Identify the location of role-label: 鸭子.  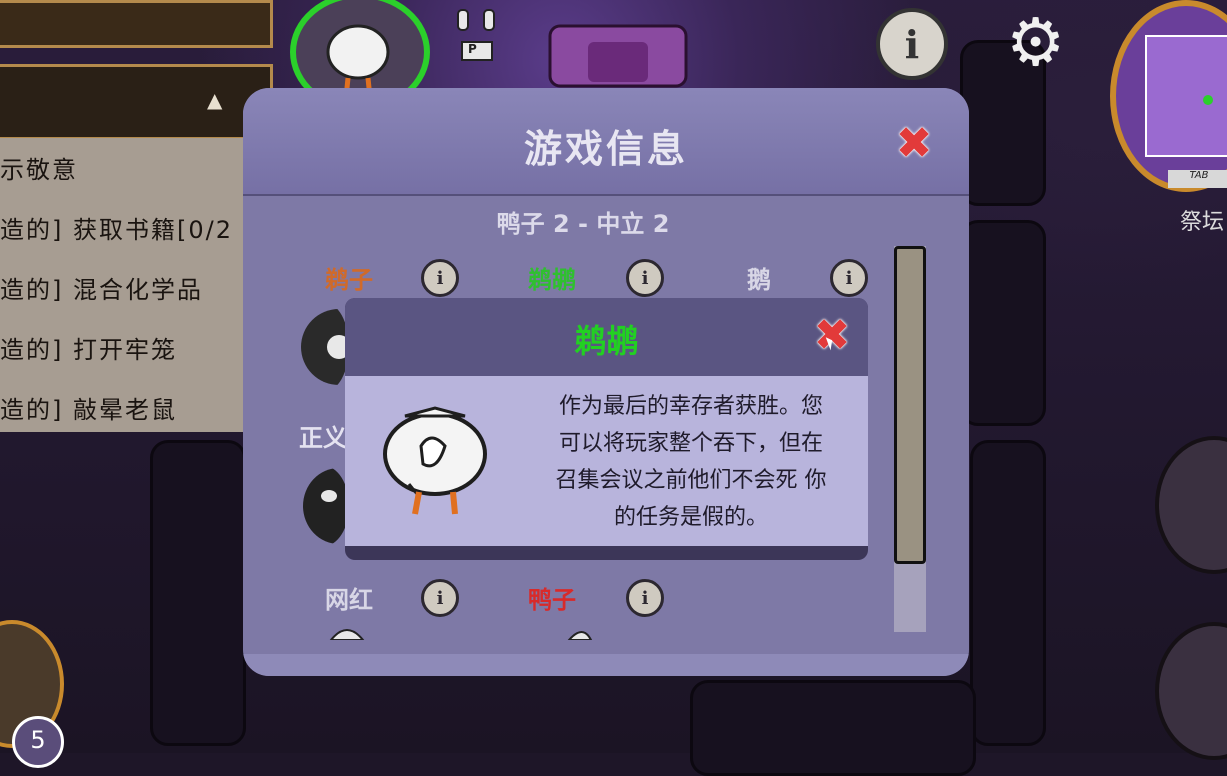
(552, 600).